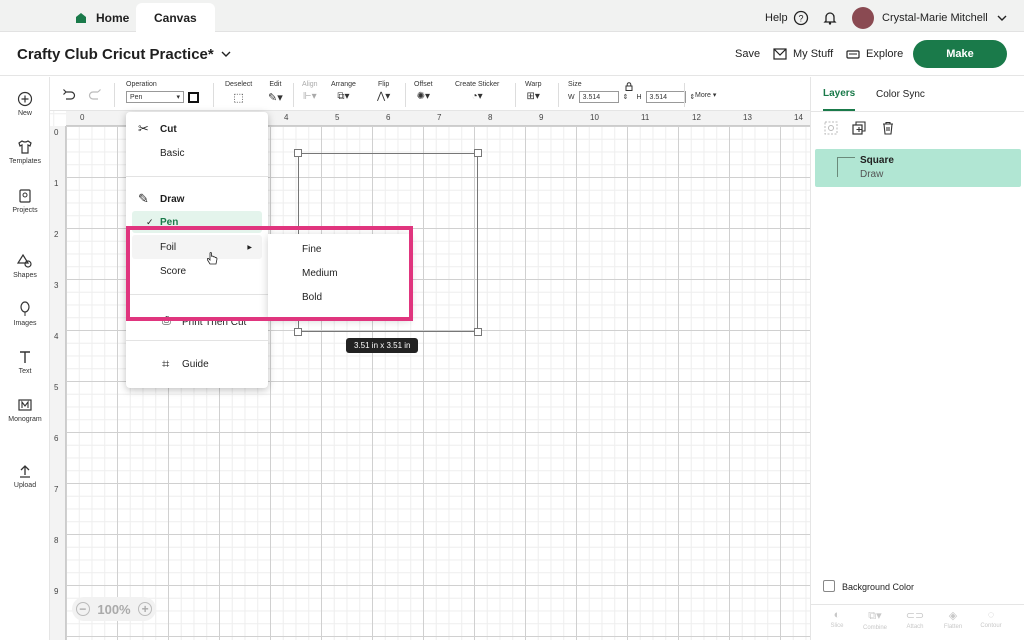  I want to click on redo-icon, so click(95, 95).